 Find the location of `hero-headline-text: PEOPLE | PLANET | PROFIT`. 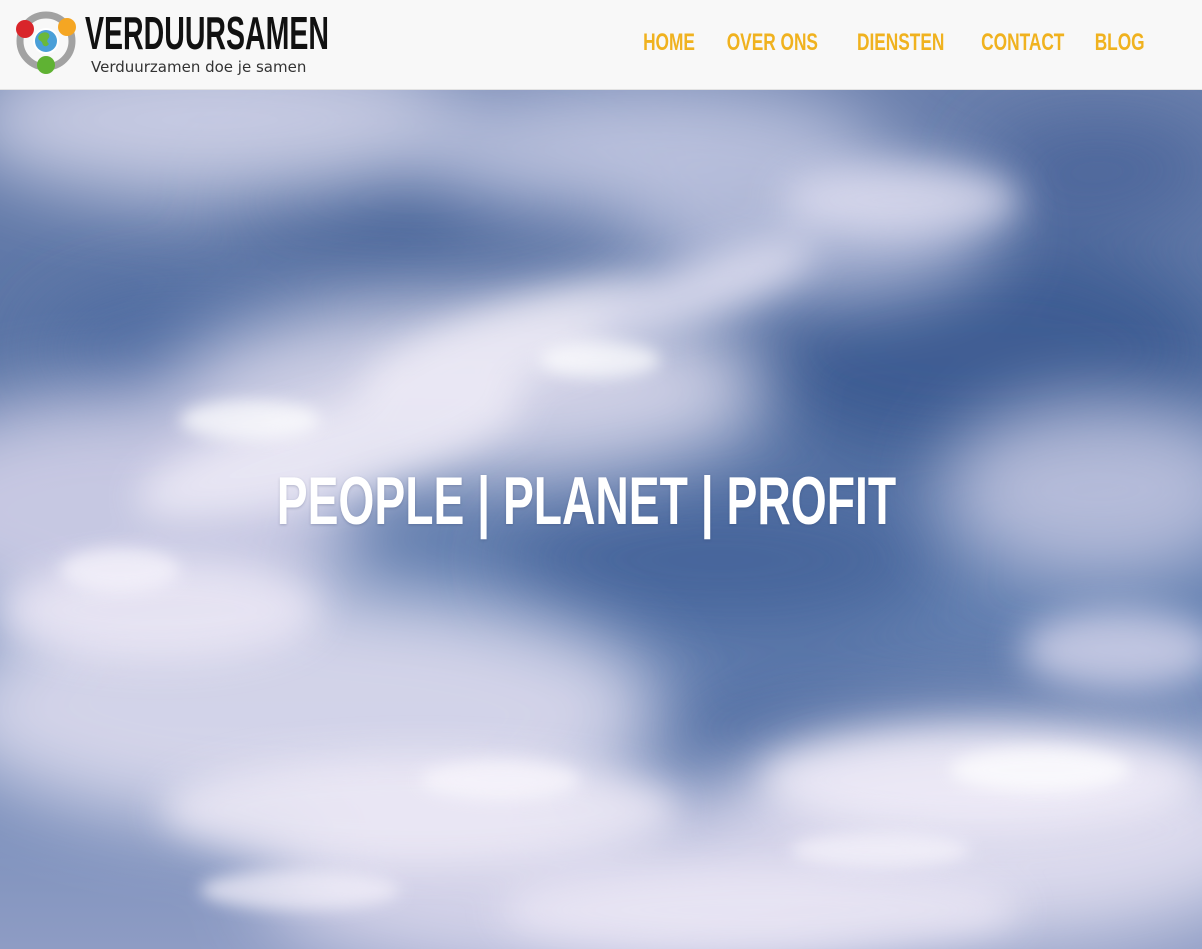

hero-headline-text: PEOPLE | PLANET | PROFIT is located at coordinates (586, 500).